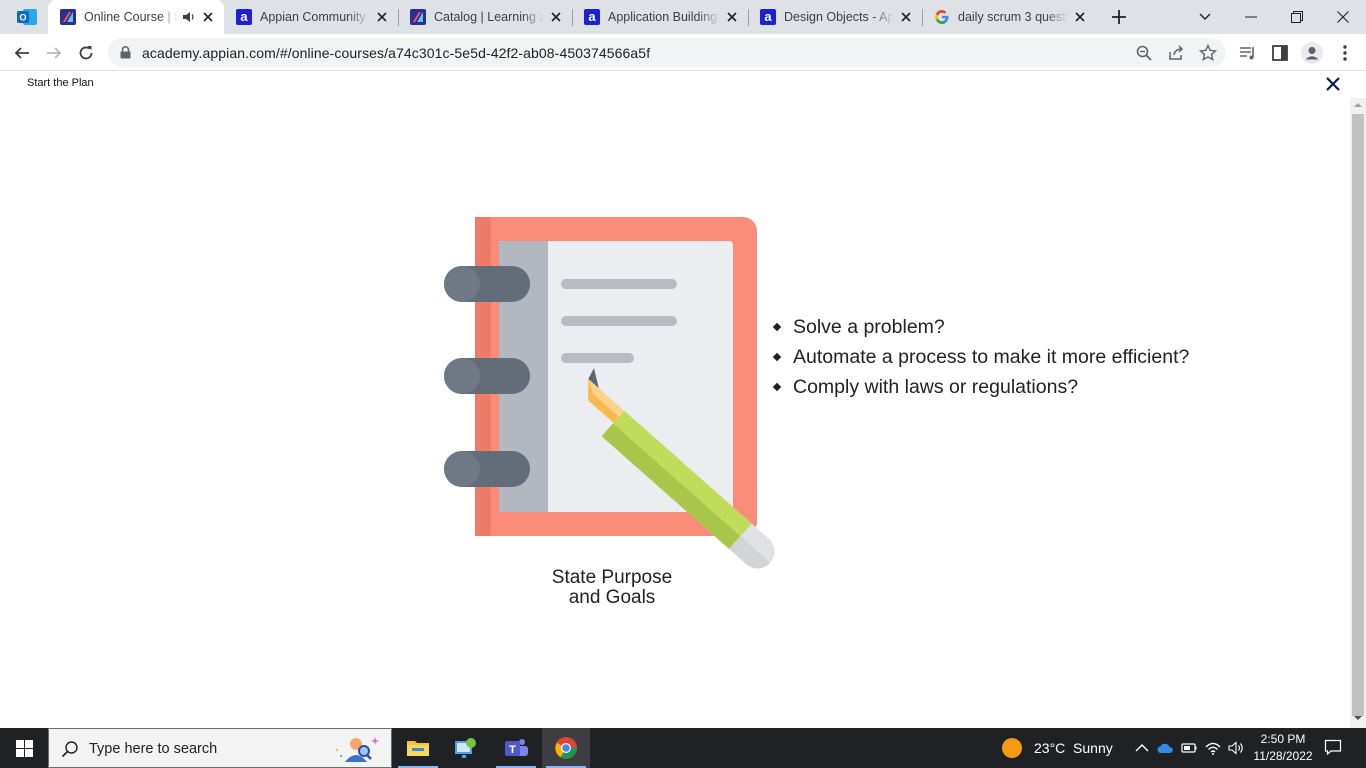  I want to click on tab-catalog: Catalog | Learning at Appian, so click(485, 17).